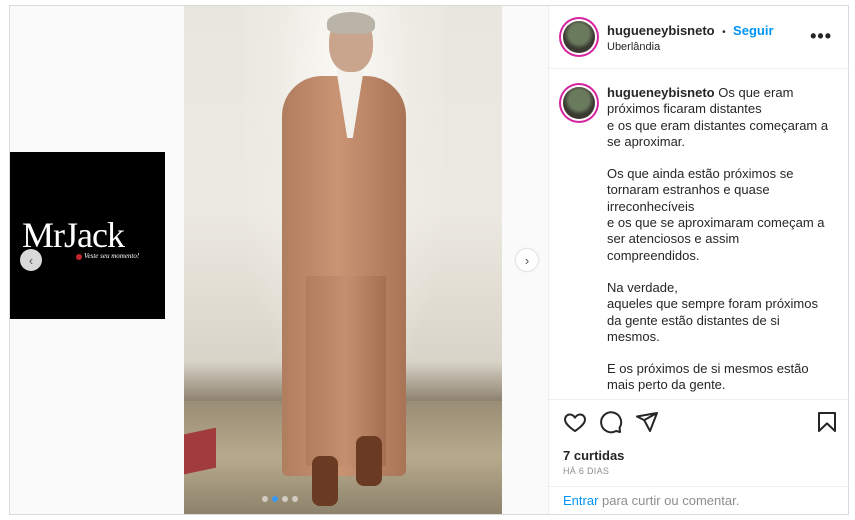 The image size is (855, 520). What do you see at coordinates (580, 500) in the screenshot?
I see `login-link: Entrar` at bounding box center [580, 500].